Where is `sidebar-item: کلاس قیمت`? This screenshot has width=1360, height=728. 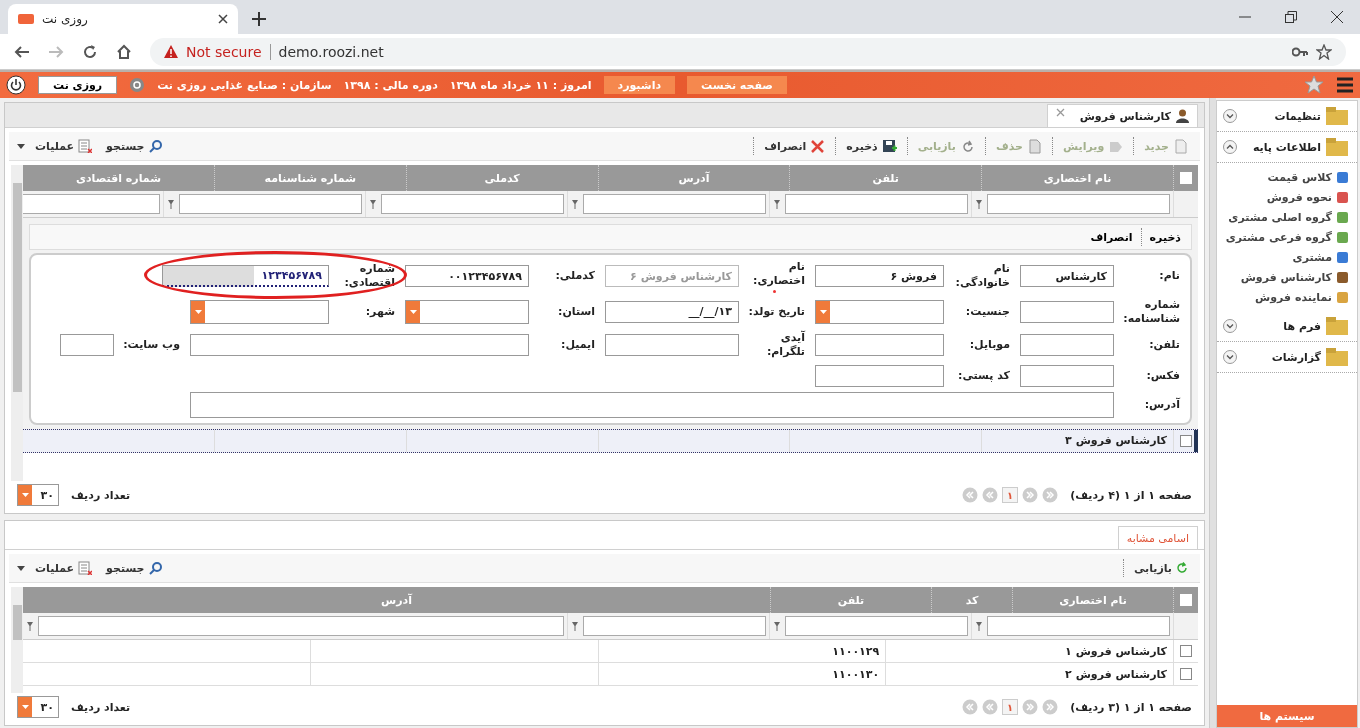
sidebar-item: کلاس قیمت is located at coordinates (1283, 177).